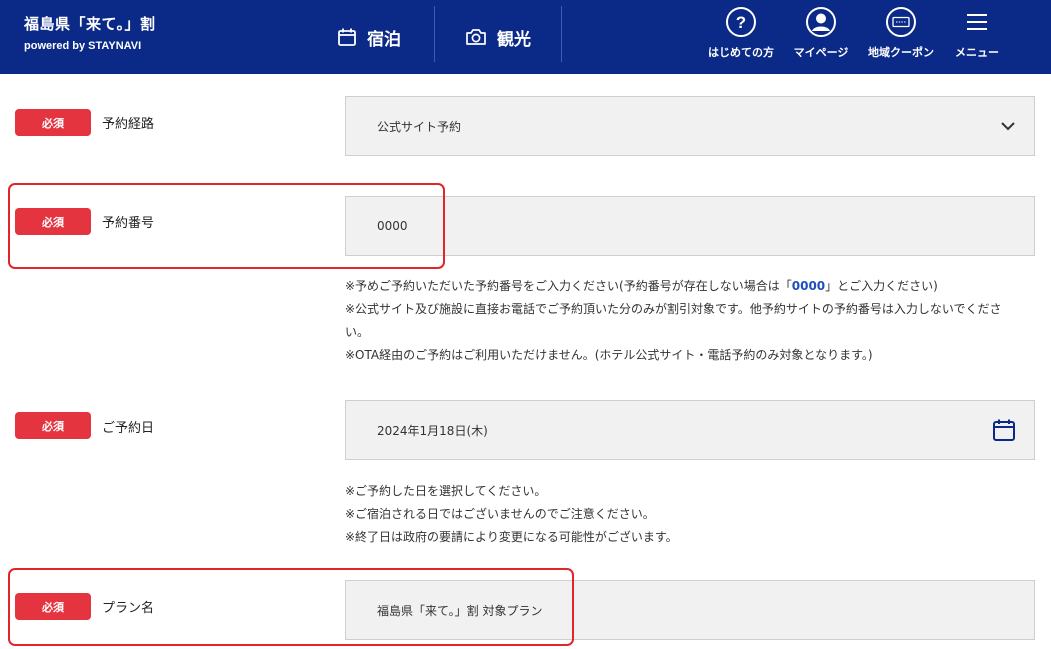 This screenshot has height=649, width=1051. I want to click on brand-subtitle: powered by STAYNAVI, so click(83, 46).